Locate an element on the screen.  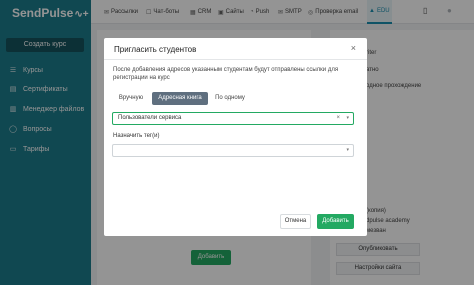
cancel-button: Отмена is located at coordinates (295, 221).